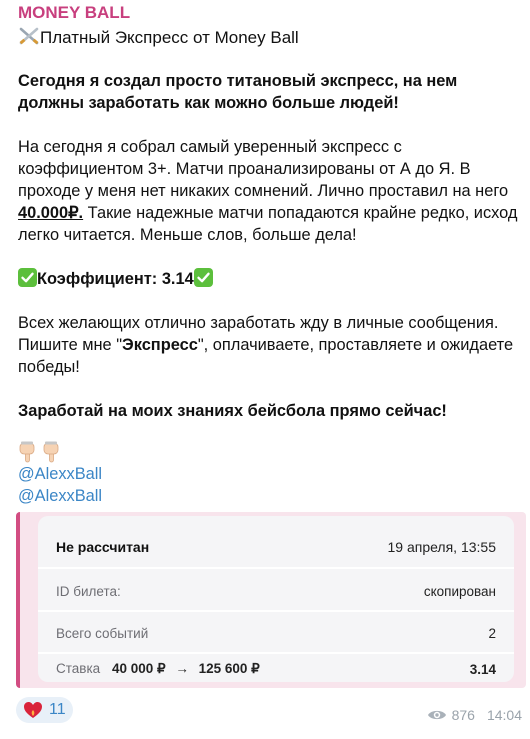  I want to click on ticket-id-row: ID билета: скопирован, so click(276, 591).